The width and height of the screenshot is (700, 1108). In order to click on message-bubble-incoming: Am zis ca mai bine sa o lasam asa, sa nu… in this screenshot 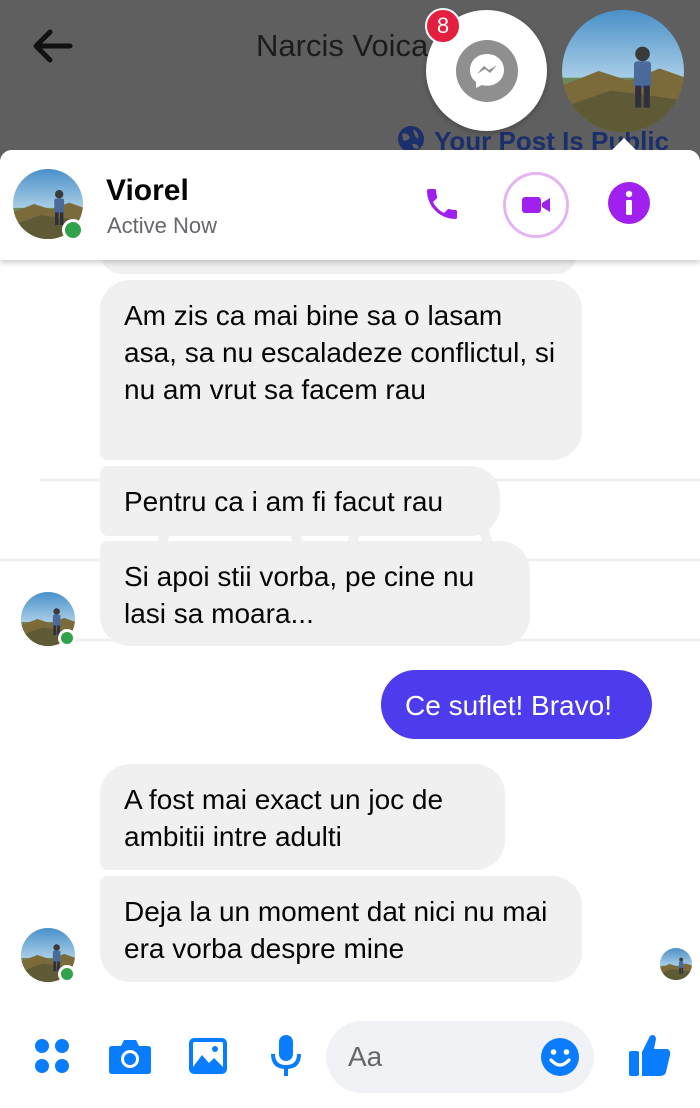, I will do `click(341, 370)`.